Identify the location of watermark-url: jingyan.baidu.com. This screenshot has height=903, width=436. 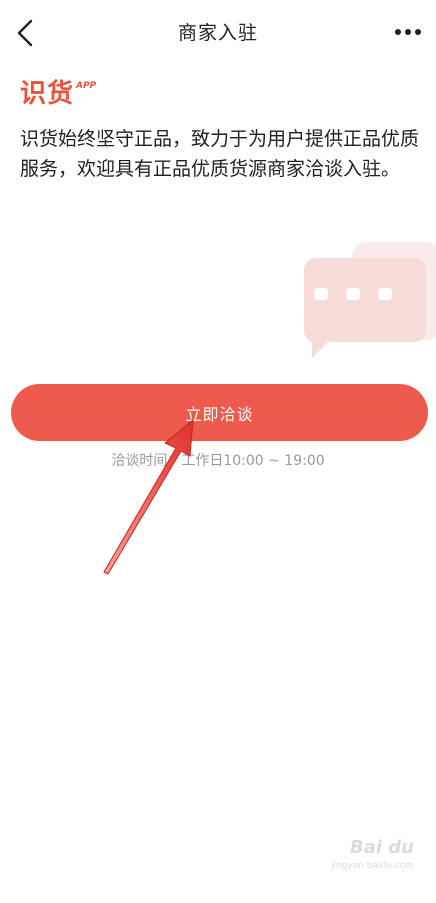
(372, 866).